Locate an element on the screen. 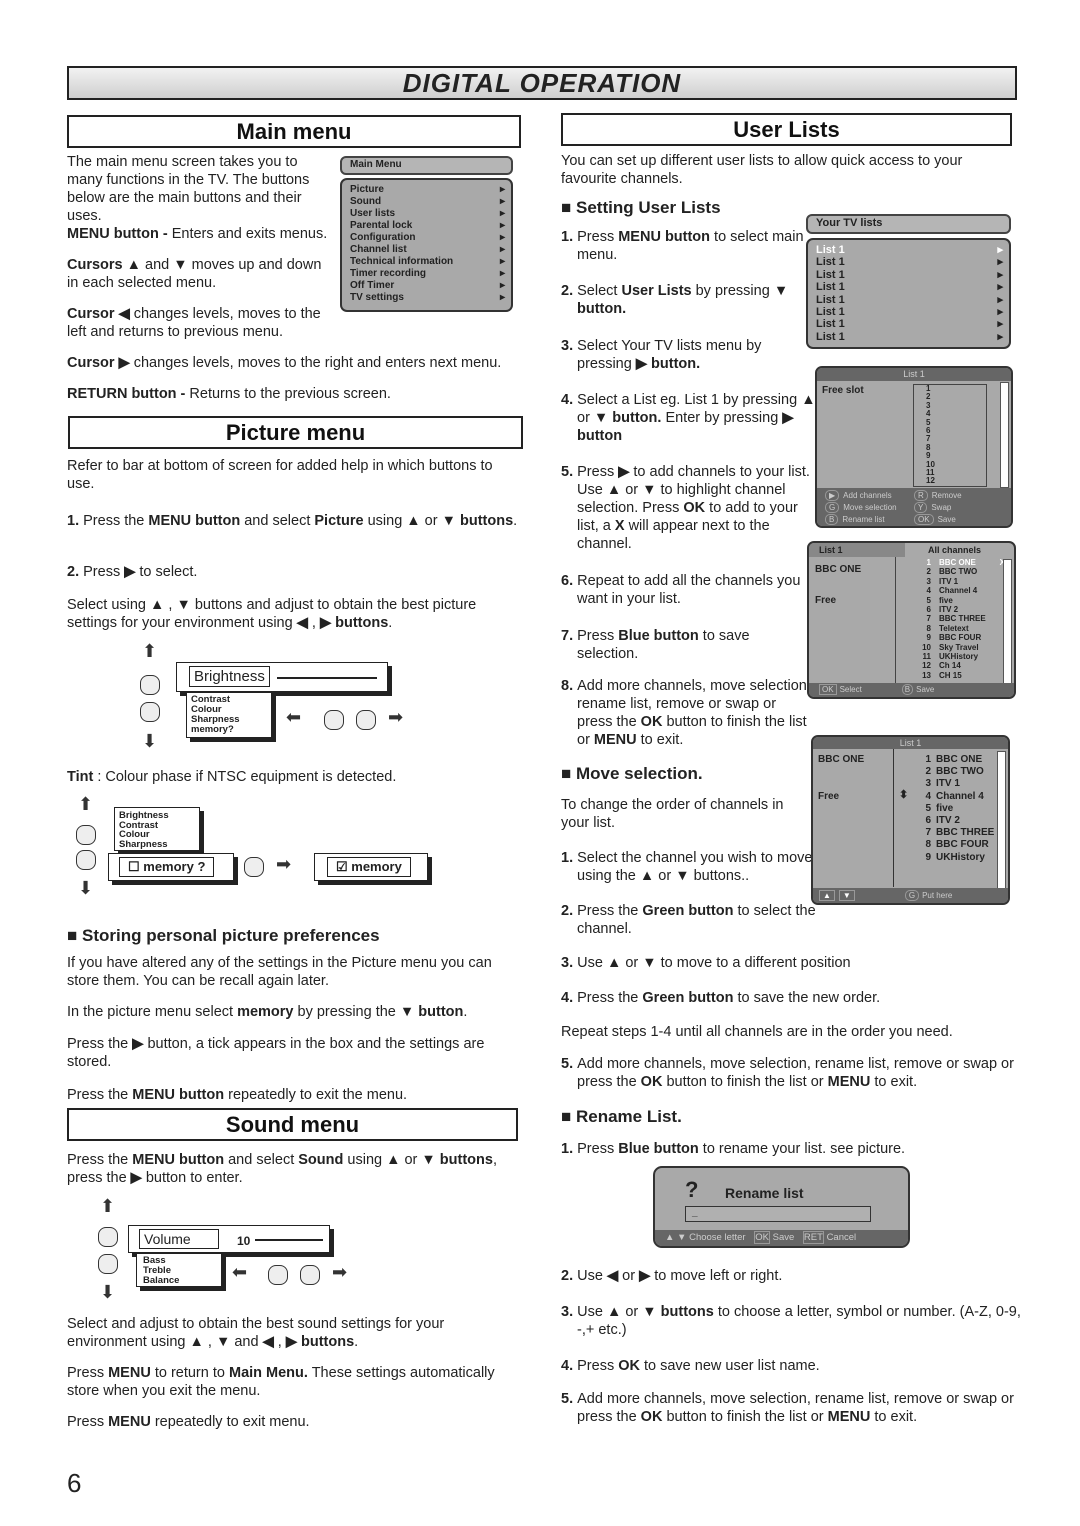  text-segment: Use is located at coordinates (592, 1312).